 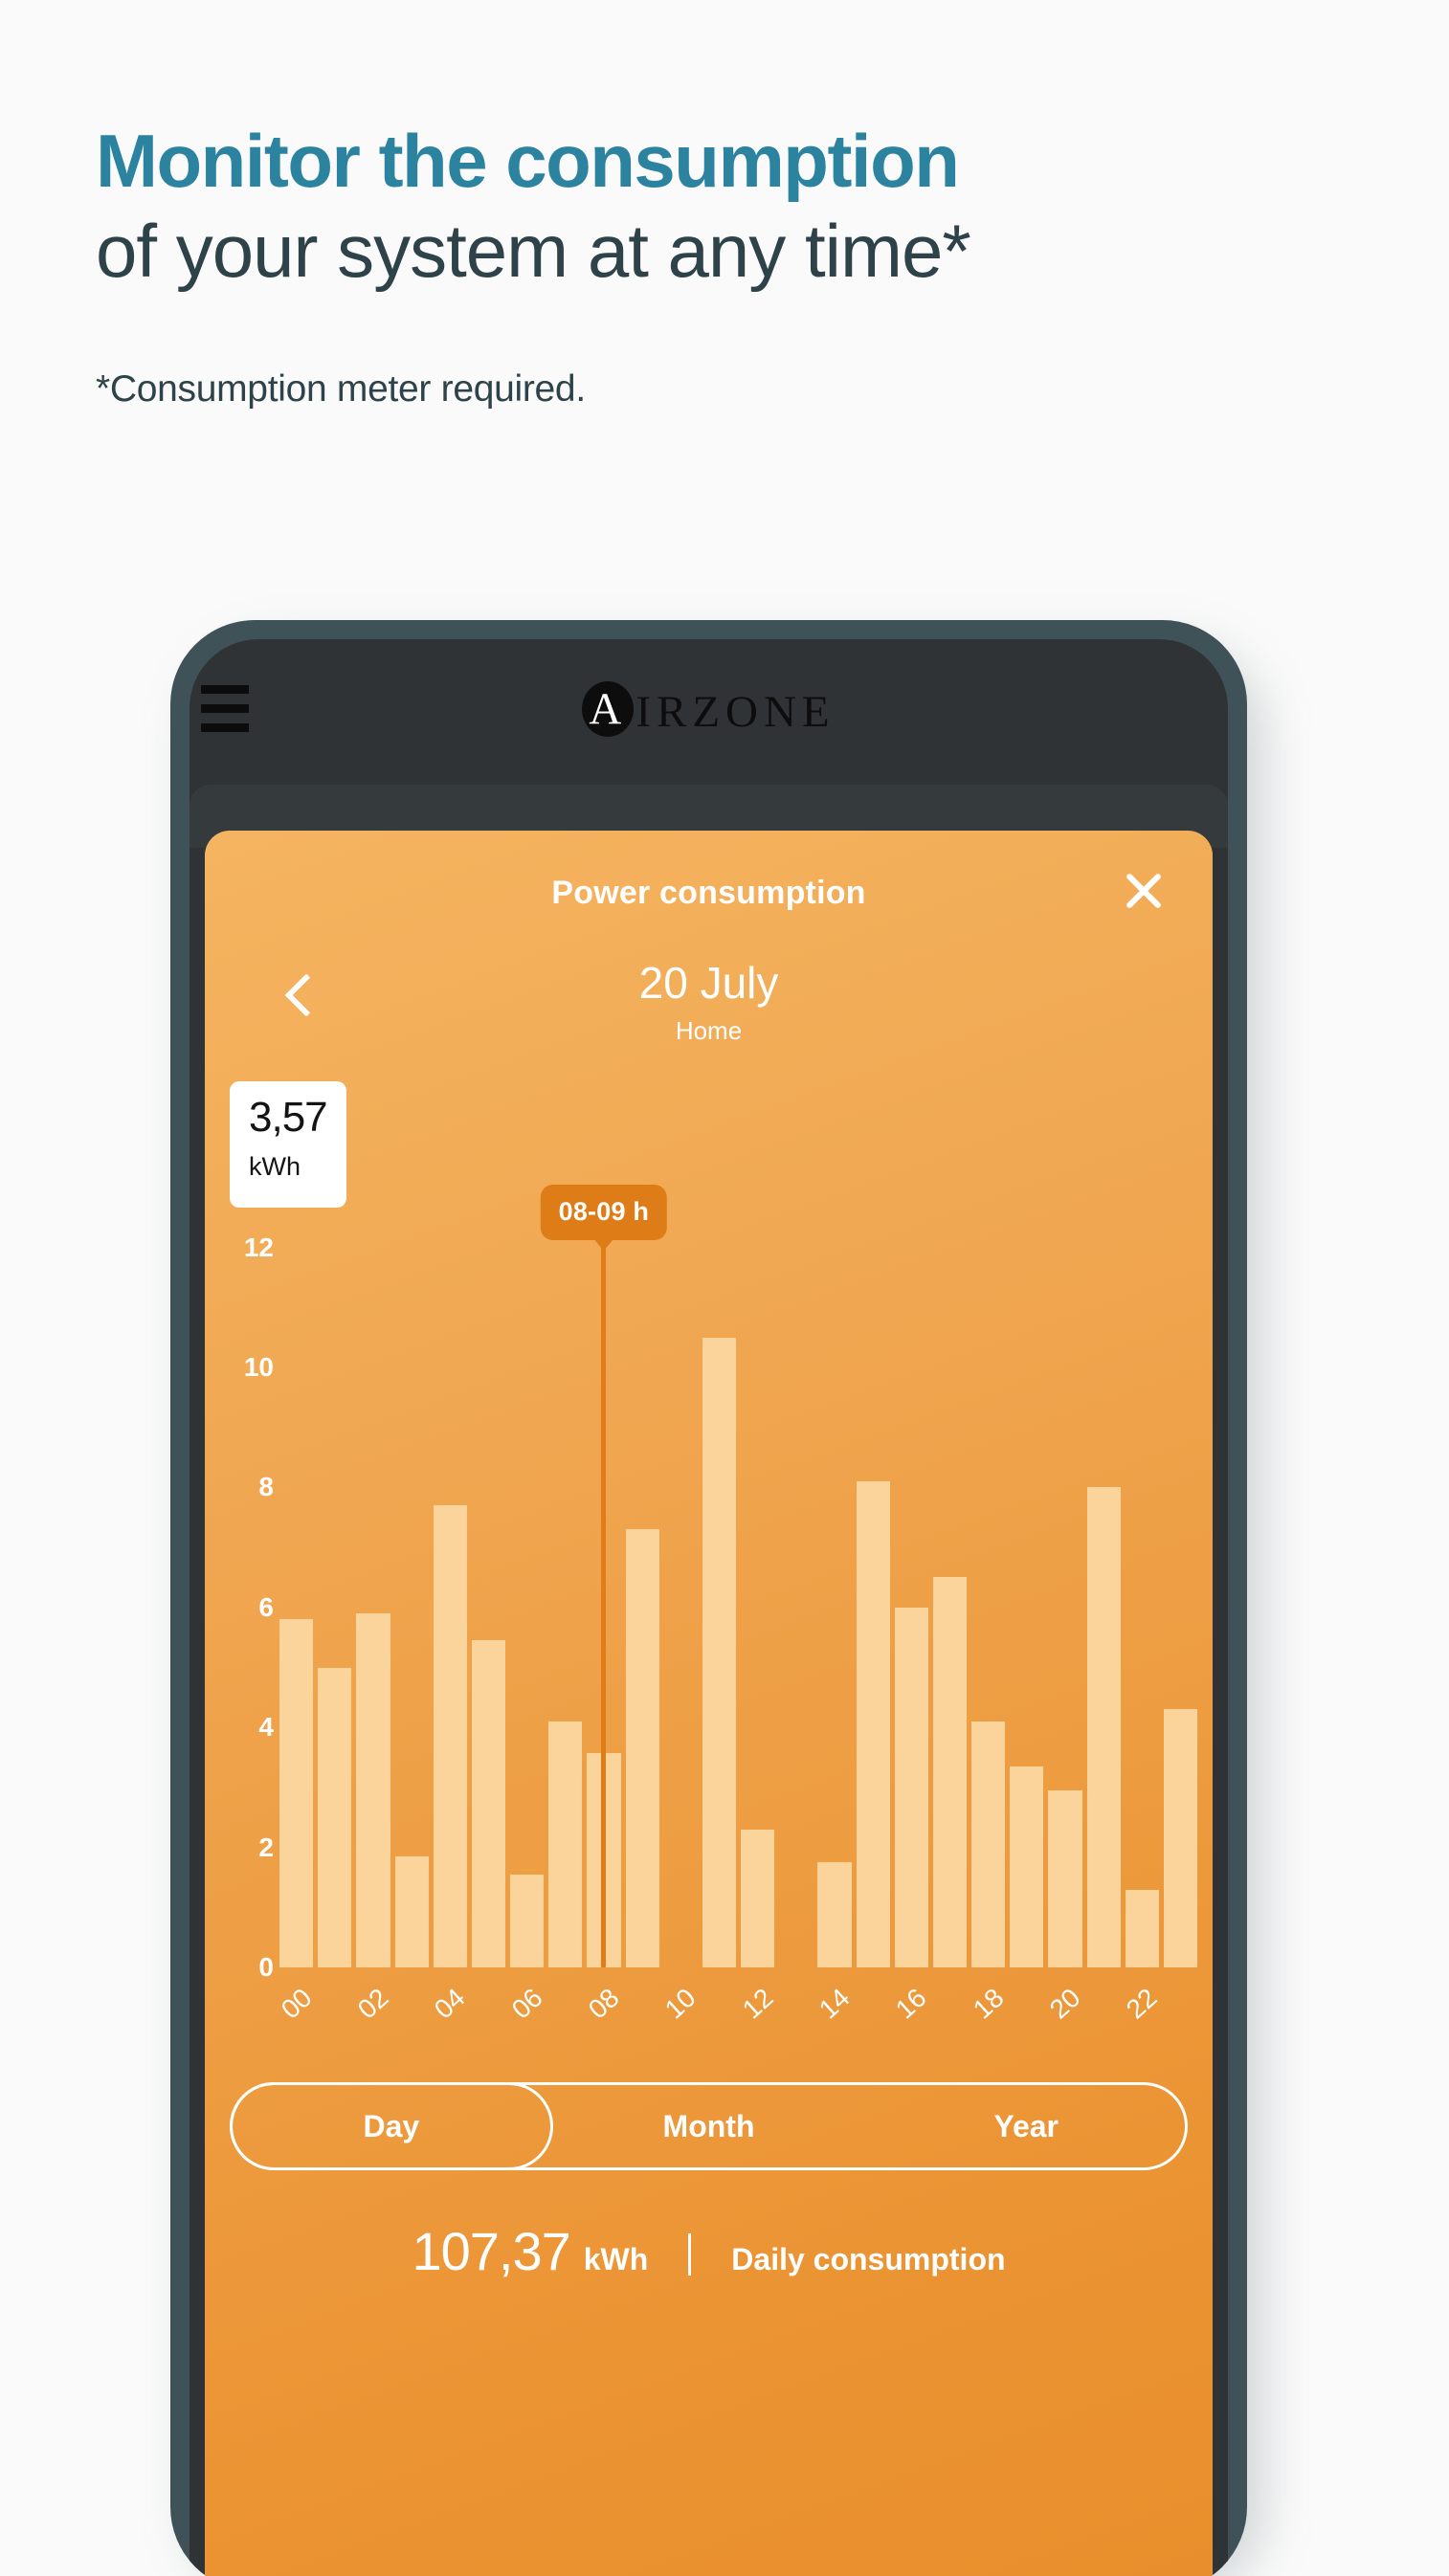 What do you see at coordinates (835, 2003) in the screenshot?
I see `x-axis-tick: 14` at bounding box center [835, 2003].